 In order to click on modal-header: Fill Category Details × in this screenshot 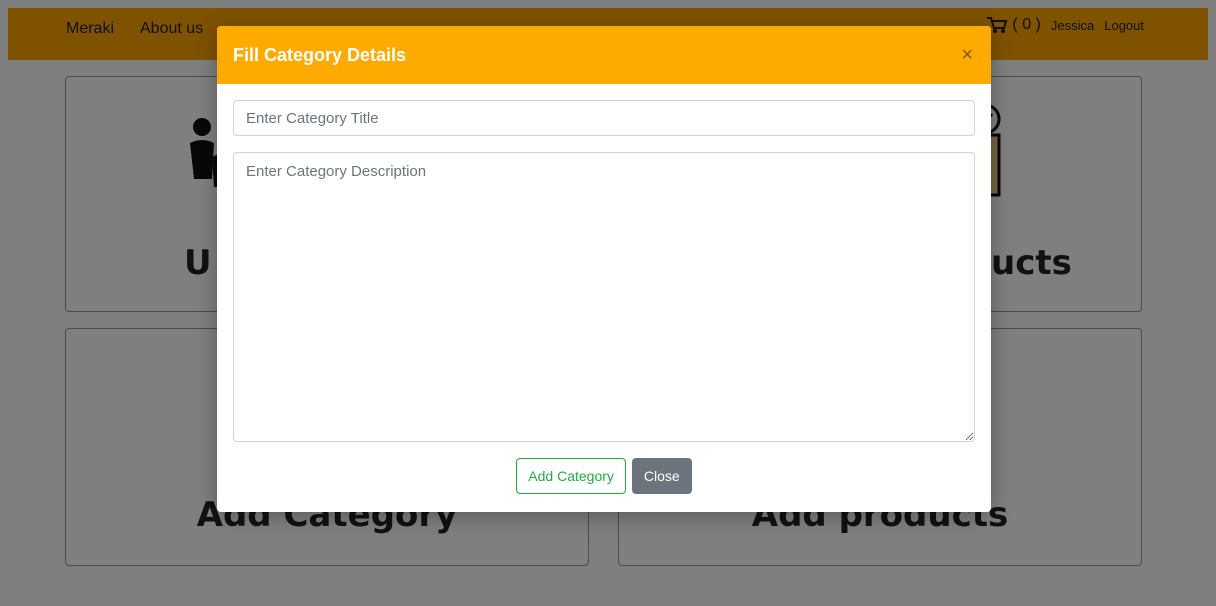, I will do `click(604, 55)`.